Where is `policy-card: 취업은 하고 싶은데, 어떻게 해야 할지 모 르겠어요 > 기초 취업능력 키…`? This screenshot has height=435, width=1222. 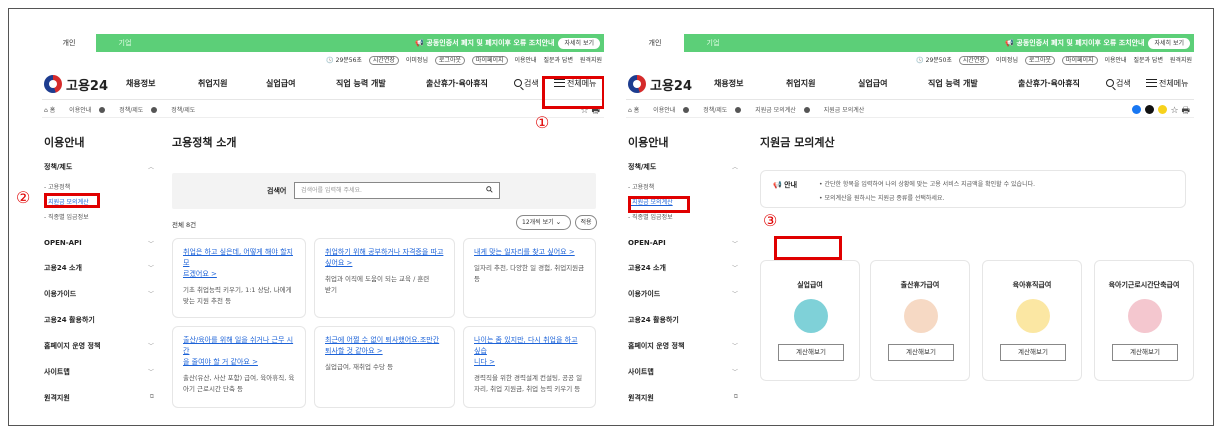
policy-card: 취업은 하고 싶은데, 어떻게 해야 할지 모 르겠어요 > 기초 취업능력 키… is located at coordinates (239, 278).